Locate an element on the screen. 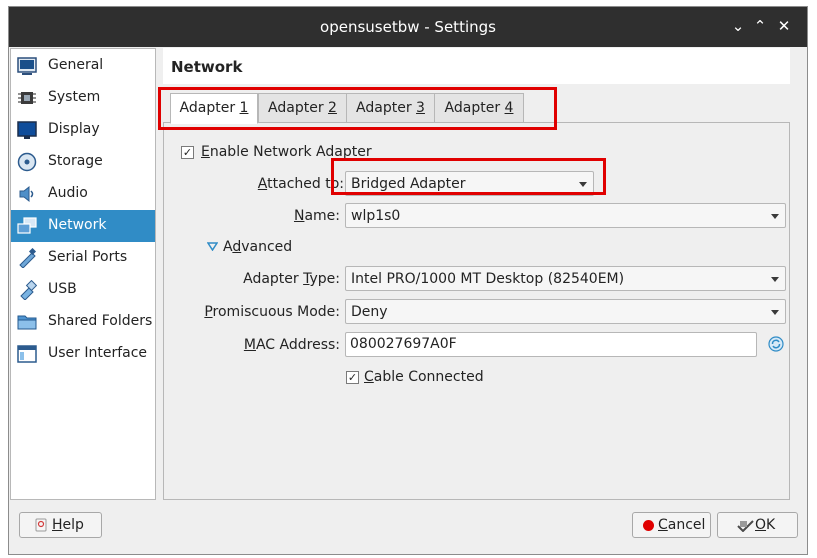 The height and width of the screenshot is (558, 817). sidebar-label: Serial Ports is located at coordinates (88, 257).